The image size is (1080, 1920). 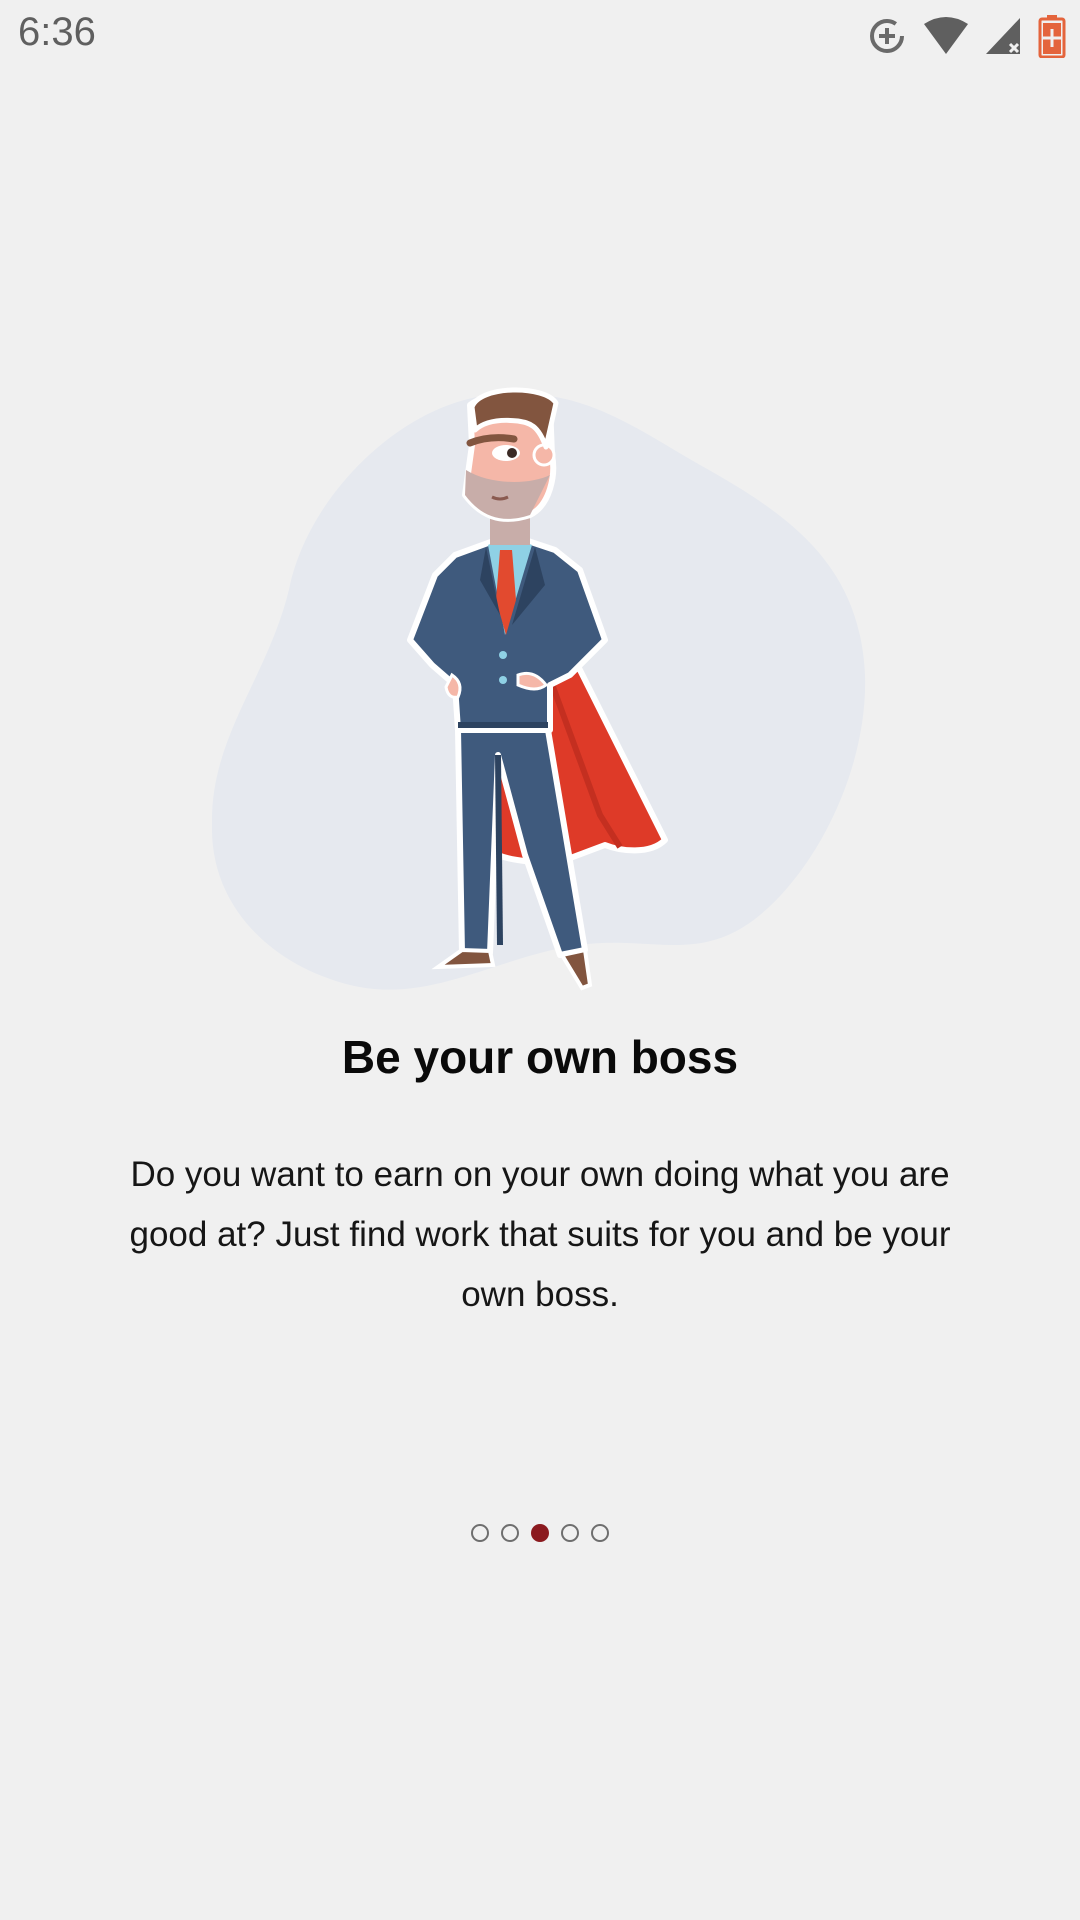 I want to click on onboarding-title: Be your own boss, so click(x=540, y=1057).